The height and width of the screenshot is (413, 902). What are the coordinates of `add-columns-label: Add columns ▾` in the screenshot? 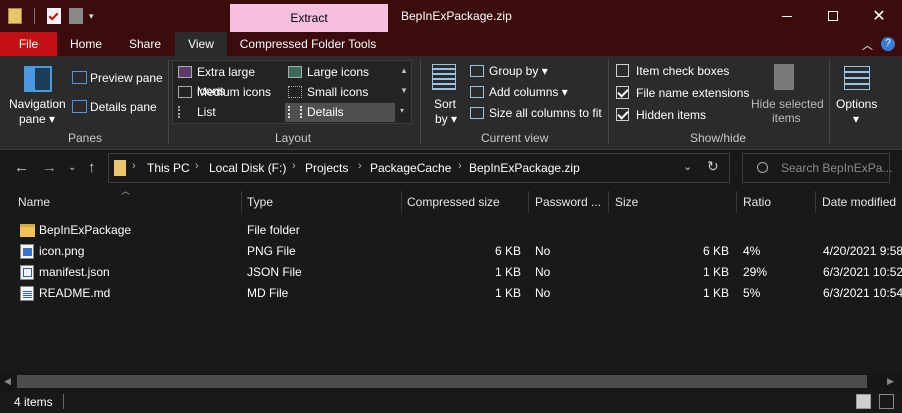 It's located at (528, 92).